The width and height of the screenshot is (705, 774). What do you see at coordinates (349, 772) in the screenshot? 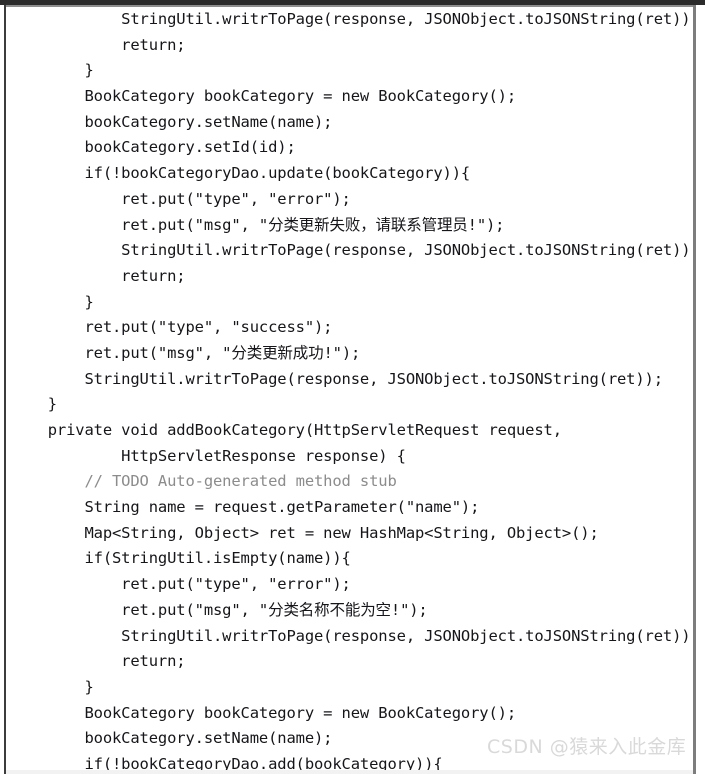
I see `viewer-bottom-border` at bounding box center [349, 772].